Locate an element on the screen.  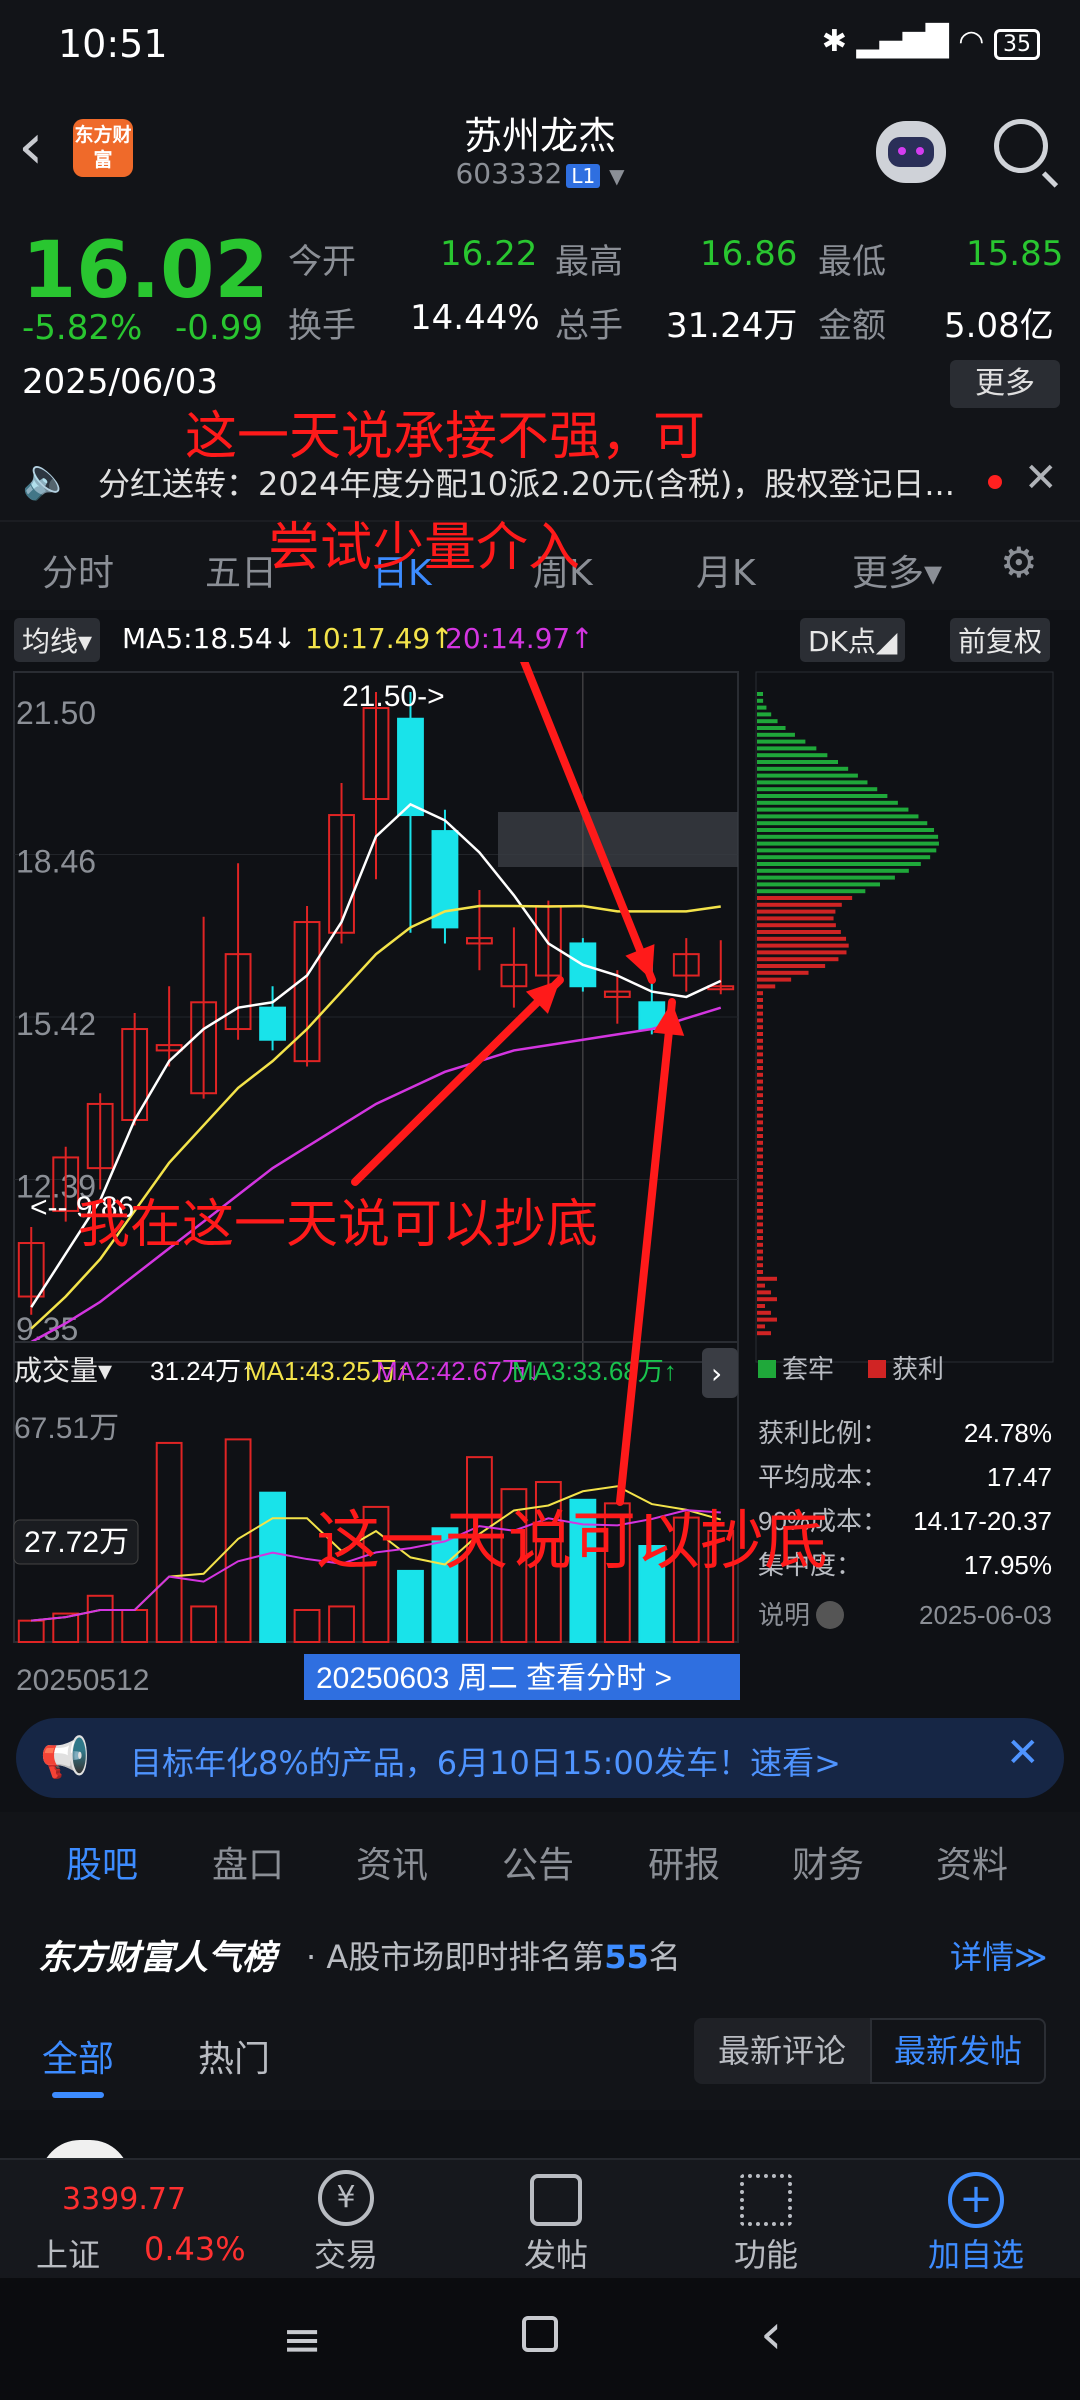
profit-row-label: 平均成本： is located at coordinates (823, 1477).